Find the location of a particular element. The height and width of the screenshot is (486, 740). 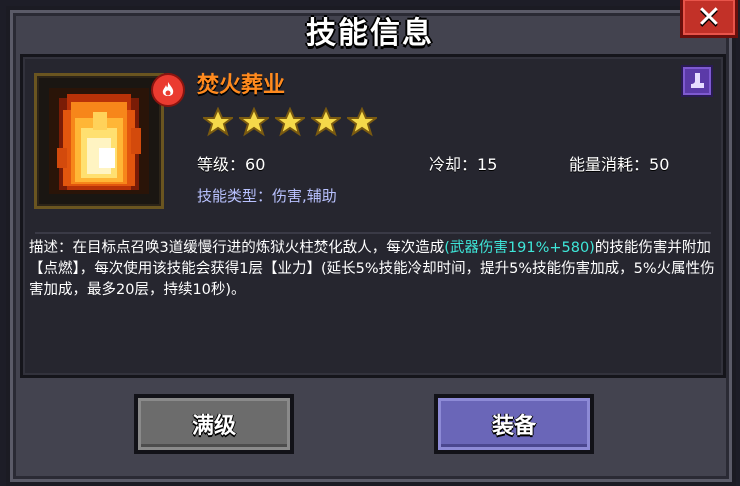

energy-label: 能量消耗： is located at coordinates (609, 164).